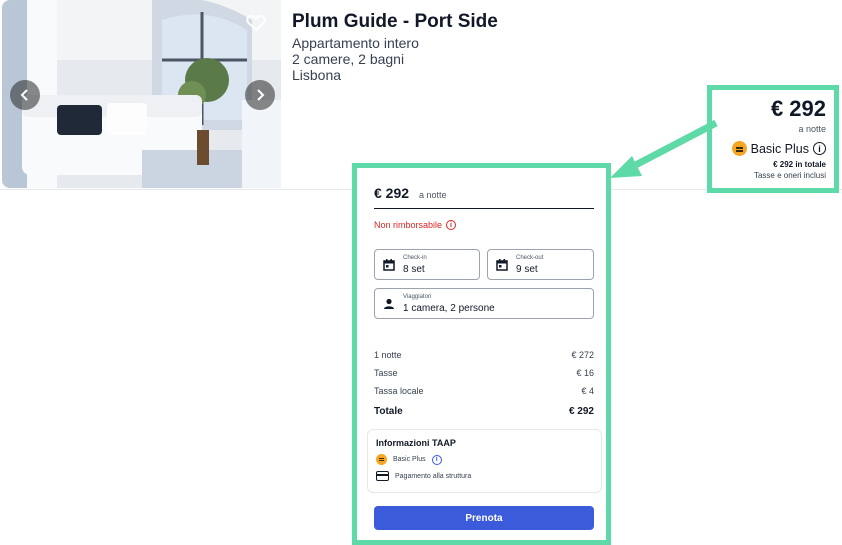  Describe the element at coordinates (355, 43) in the screenshot. I see `listing-type: Appartamento intero` at that location.